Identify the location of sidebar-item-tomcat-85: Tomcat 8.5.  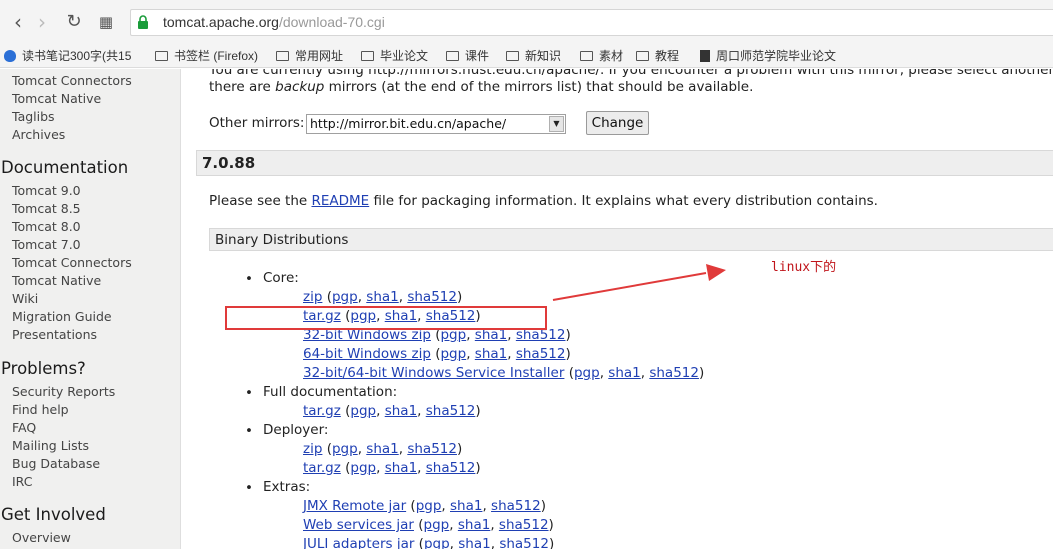
(46, 208).